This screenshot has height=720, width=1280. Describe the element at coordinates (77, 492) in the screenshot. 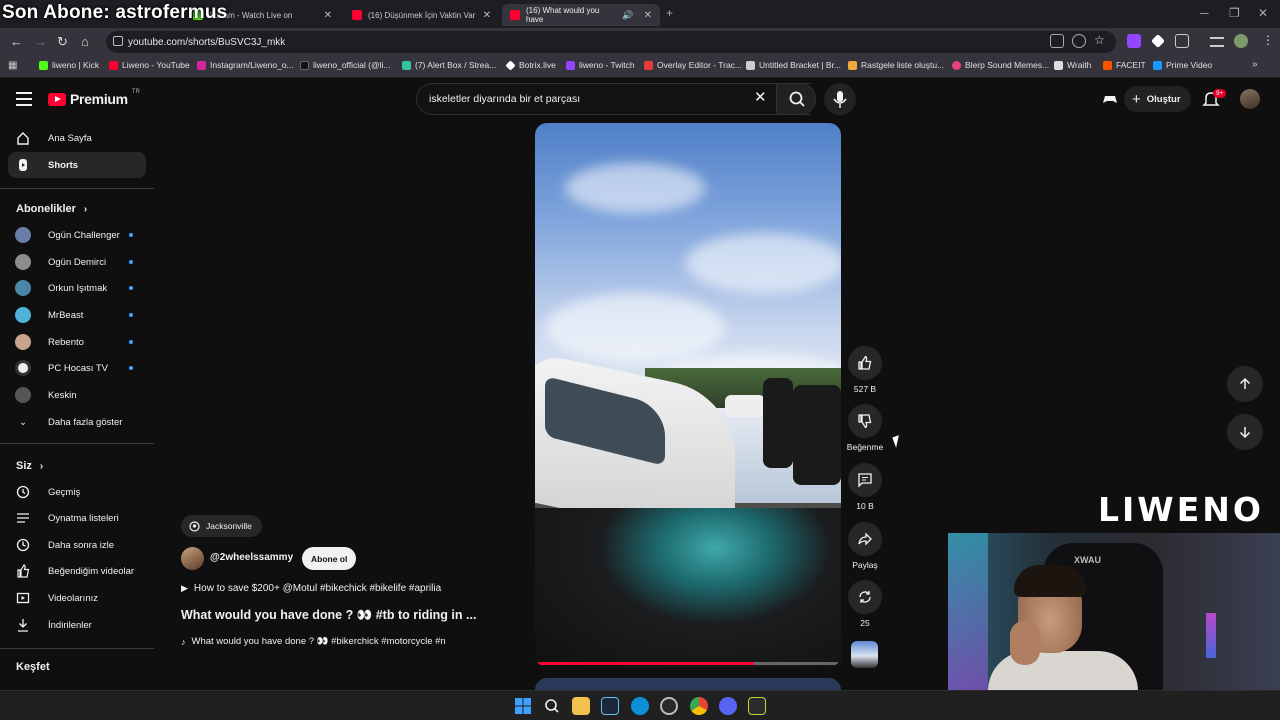

I see `sidebar-item-history: Geçmiş` at that location.